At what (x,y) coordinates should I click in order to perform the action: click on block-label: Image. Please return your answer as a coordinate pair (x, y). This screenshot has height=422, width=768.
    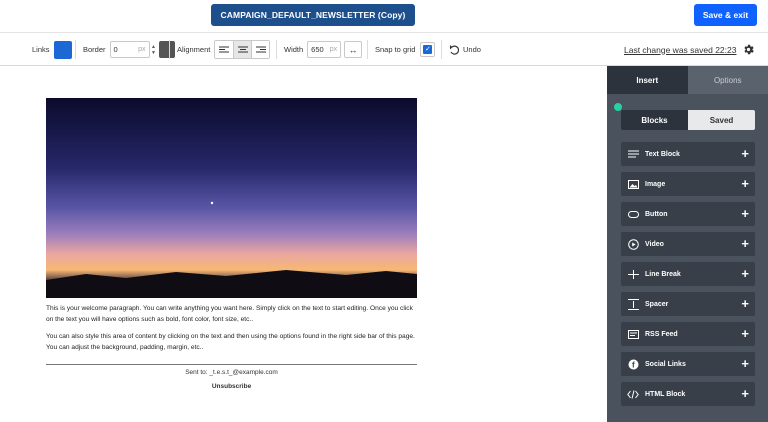
    Looking at the image, I should click on (655, 184).